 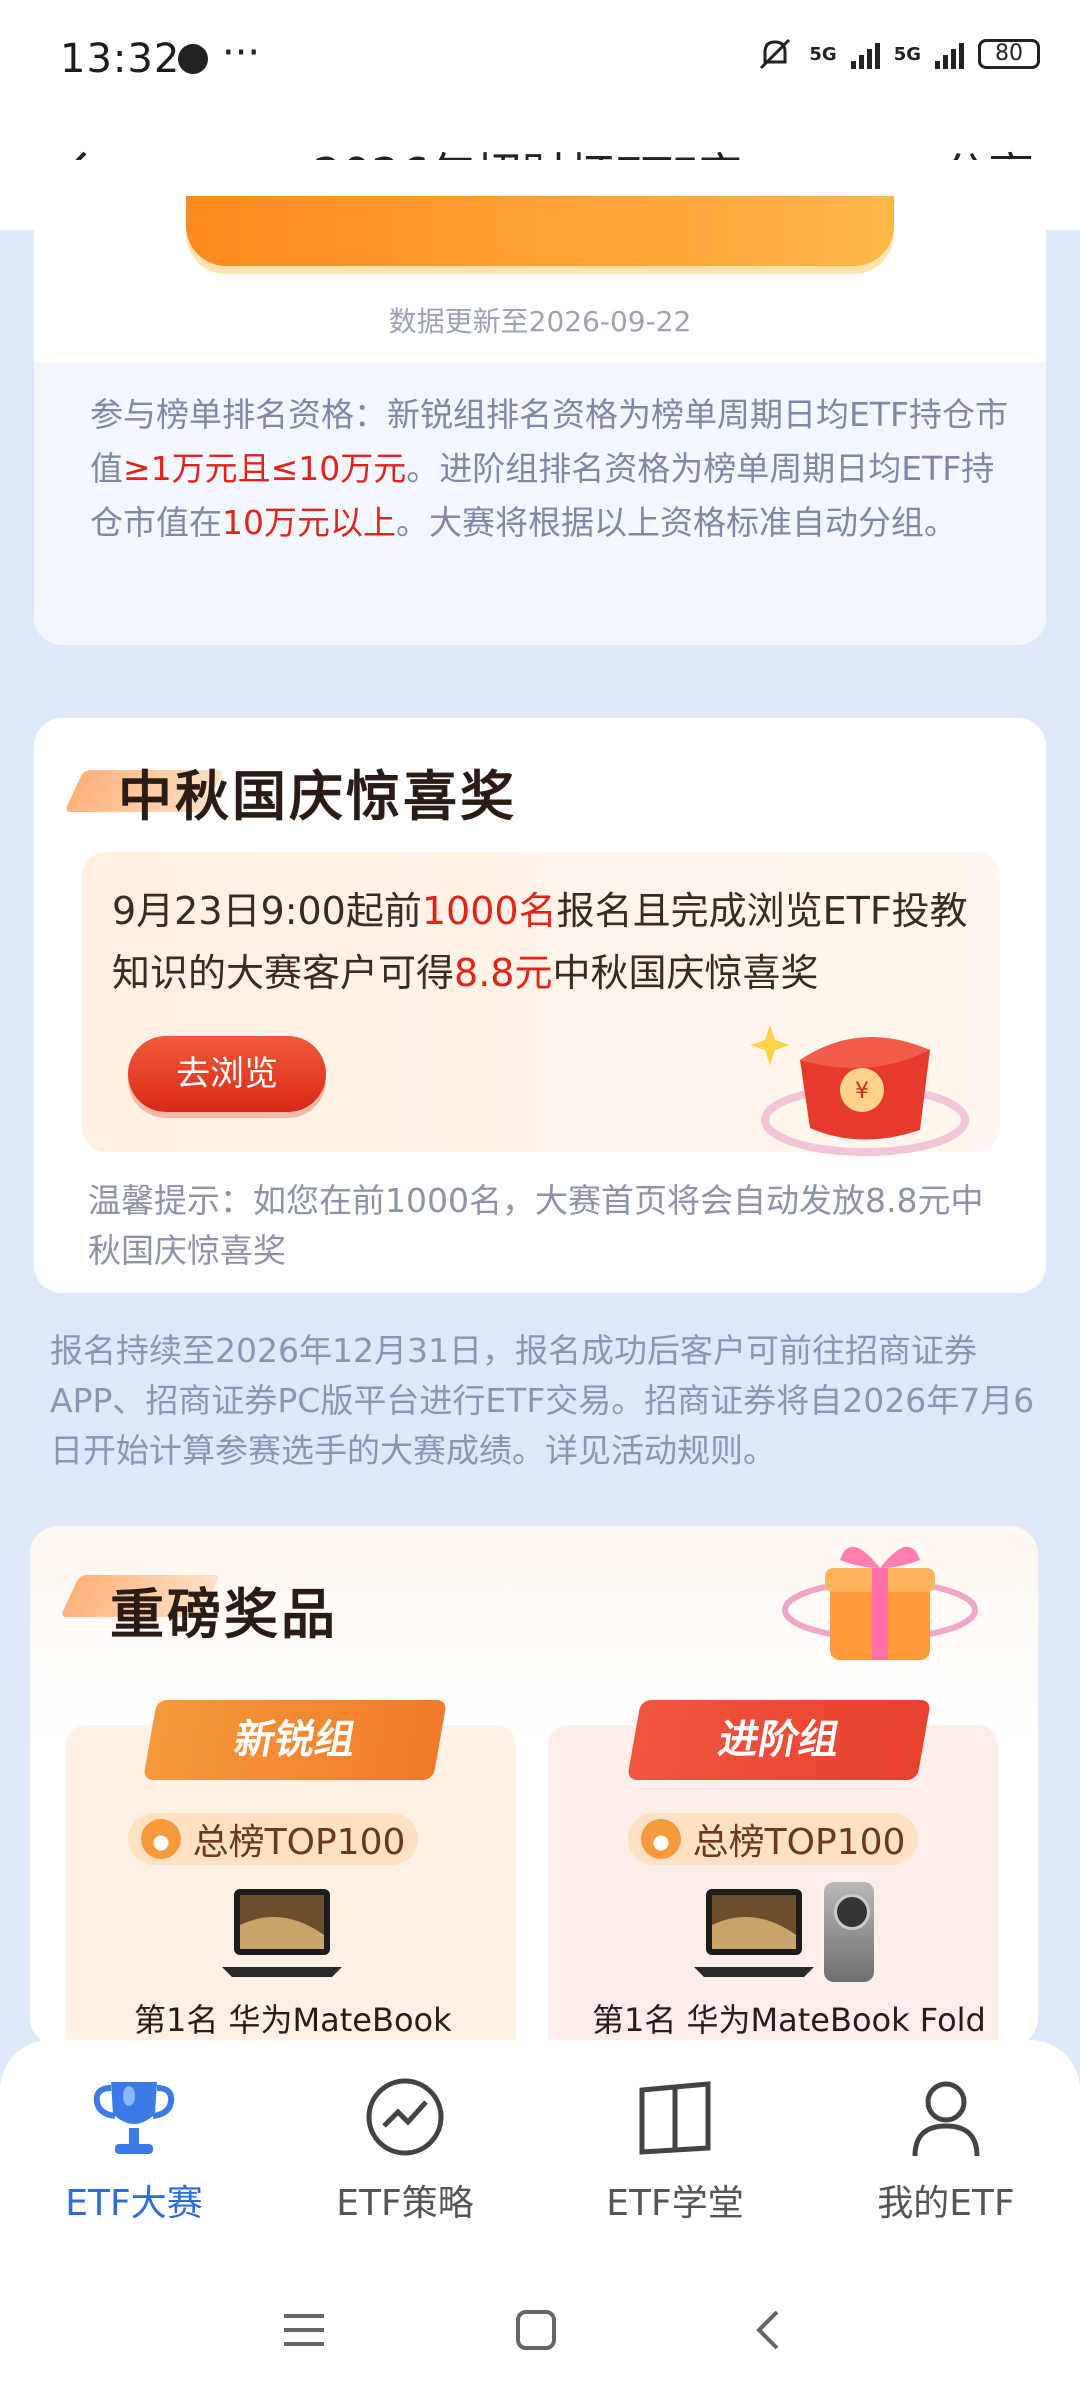 What do you see at coordinates (265, 468) in the screenshot?
I see `qualification-highlight: ≥1万元且≤10万元` at bounding box center [265, 468].